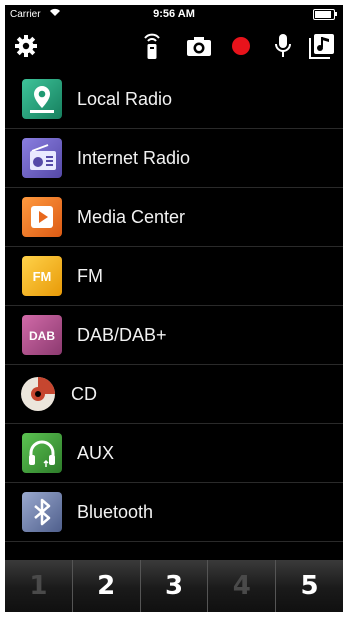 This screenshot has height=617, width=347. What do you see at coordinates (42, 217) in the screenshot?
I see `play-icon` at bounding box center [42, 217].